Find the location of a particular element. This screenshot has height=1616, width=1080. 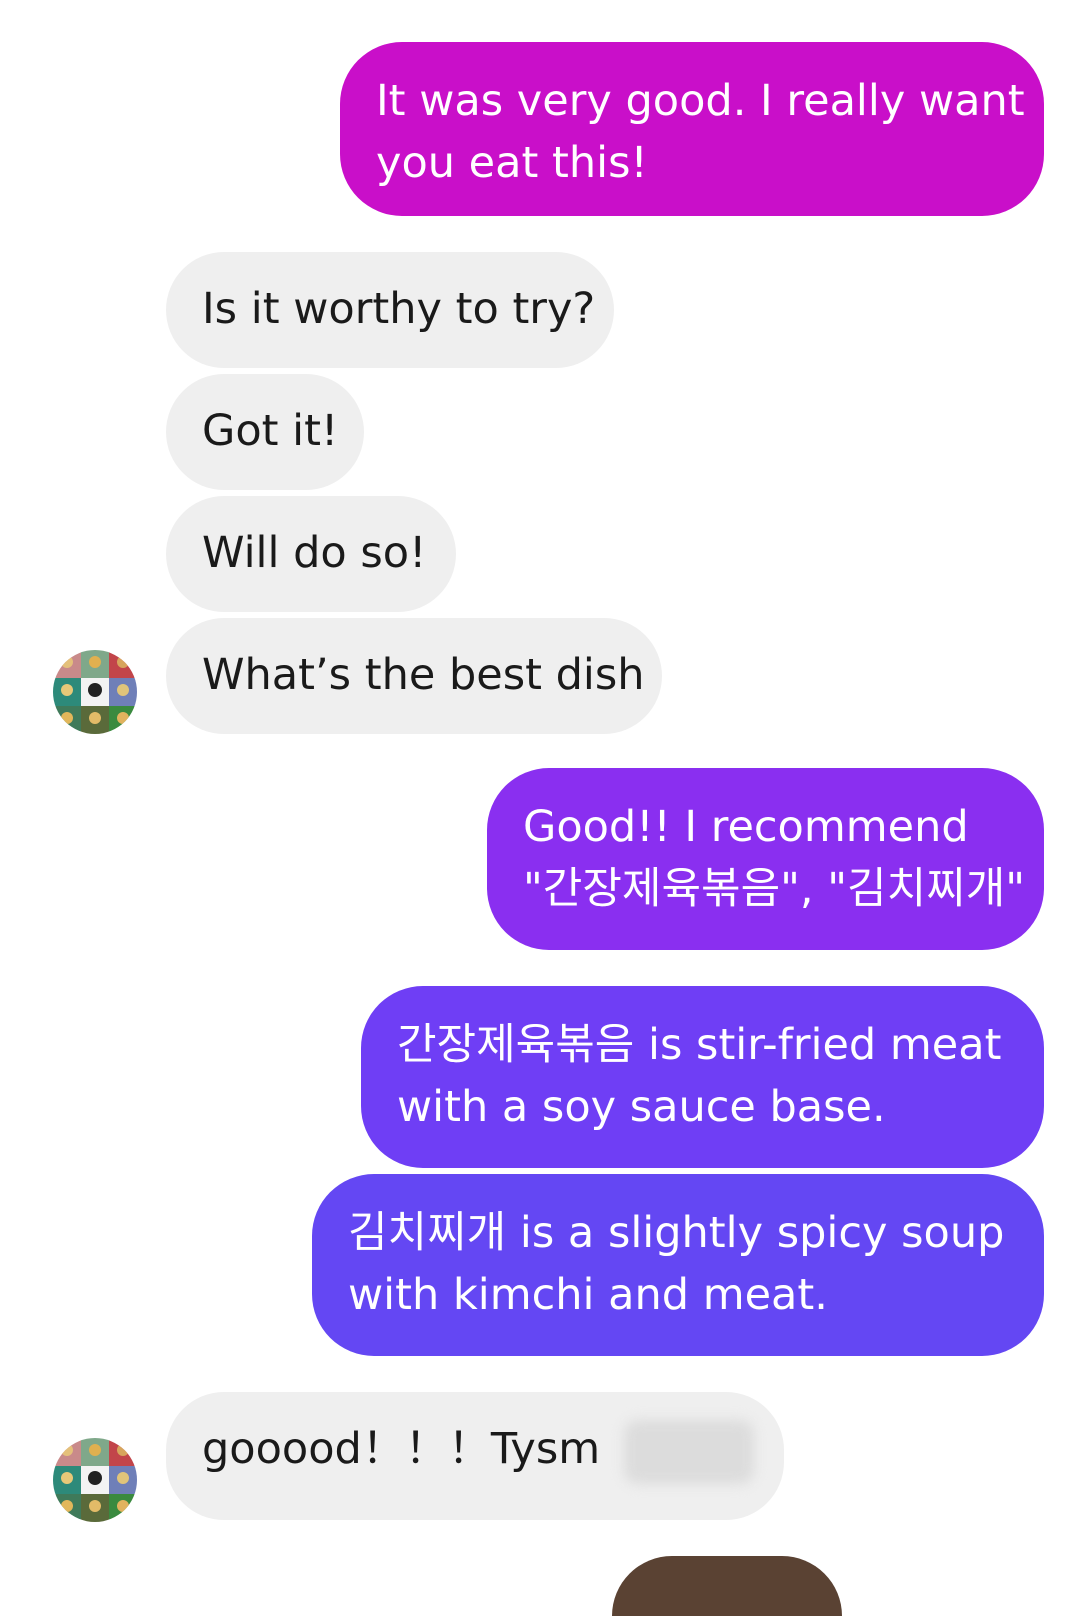

message-line: 김치찌개 is a slightly spicy soup is located at coordinates (676, 1233).